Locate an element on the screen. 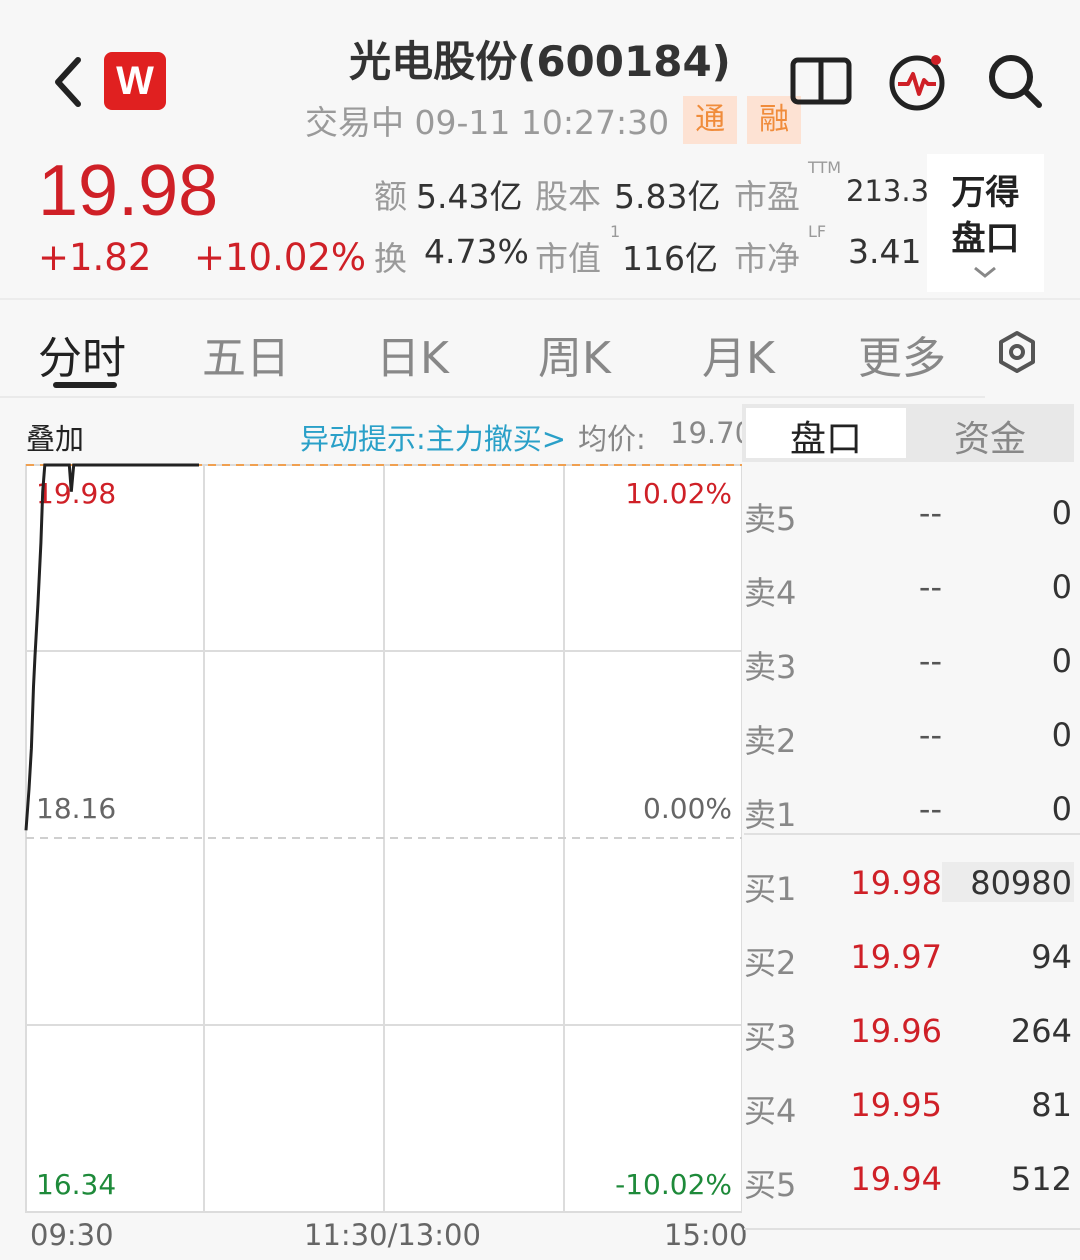  share-capital-value: 5.83亿 is located at coordinates (667, 196).